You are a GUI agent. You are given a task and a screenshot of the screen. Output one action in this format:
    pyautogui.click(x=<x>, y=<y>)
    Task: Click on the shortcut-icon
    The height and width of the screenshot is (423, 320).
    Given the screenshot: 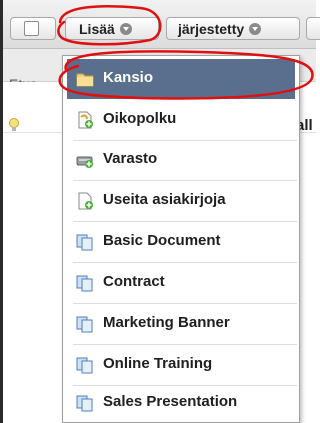 What is the action you would take?
    pyautogui.click(x=85, y=120)
    